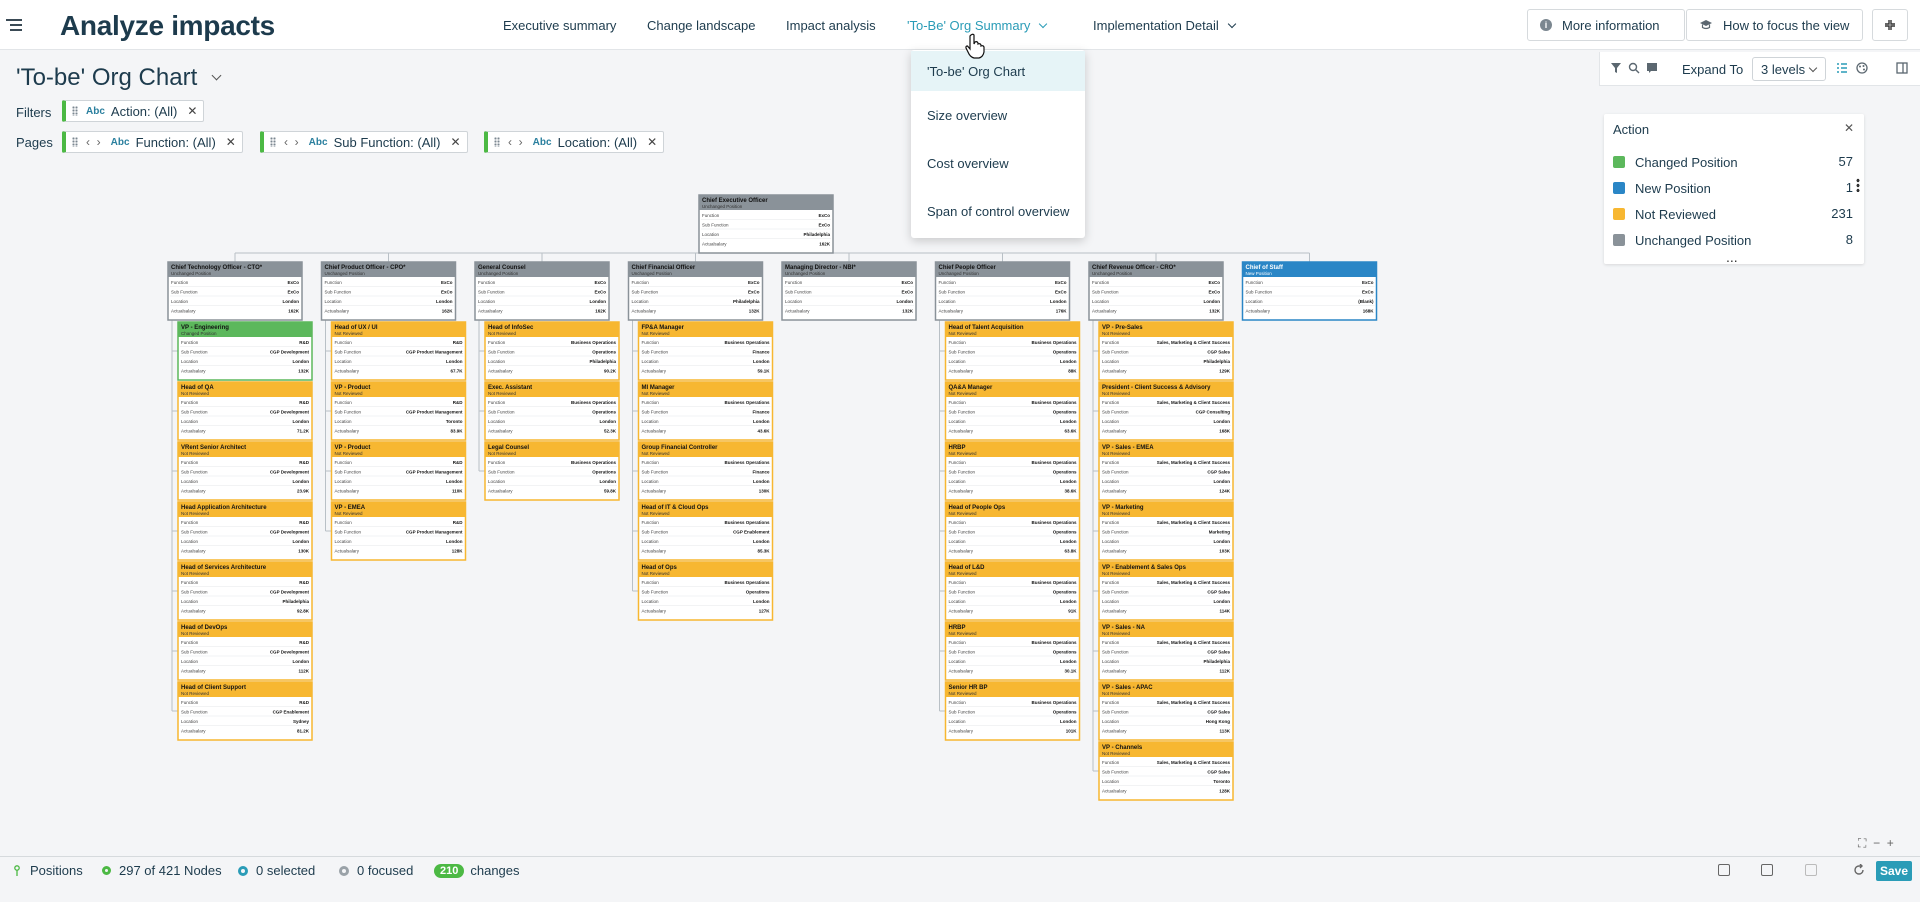  Describe the element at coordinates (1902, 68) in the screenshot. I see `panel-toggle-icon` at that location.